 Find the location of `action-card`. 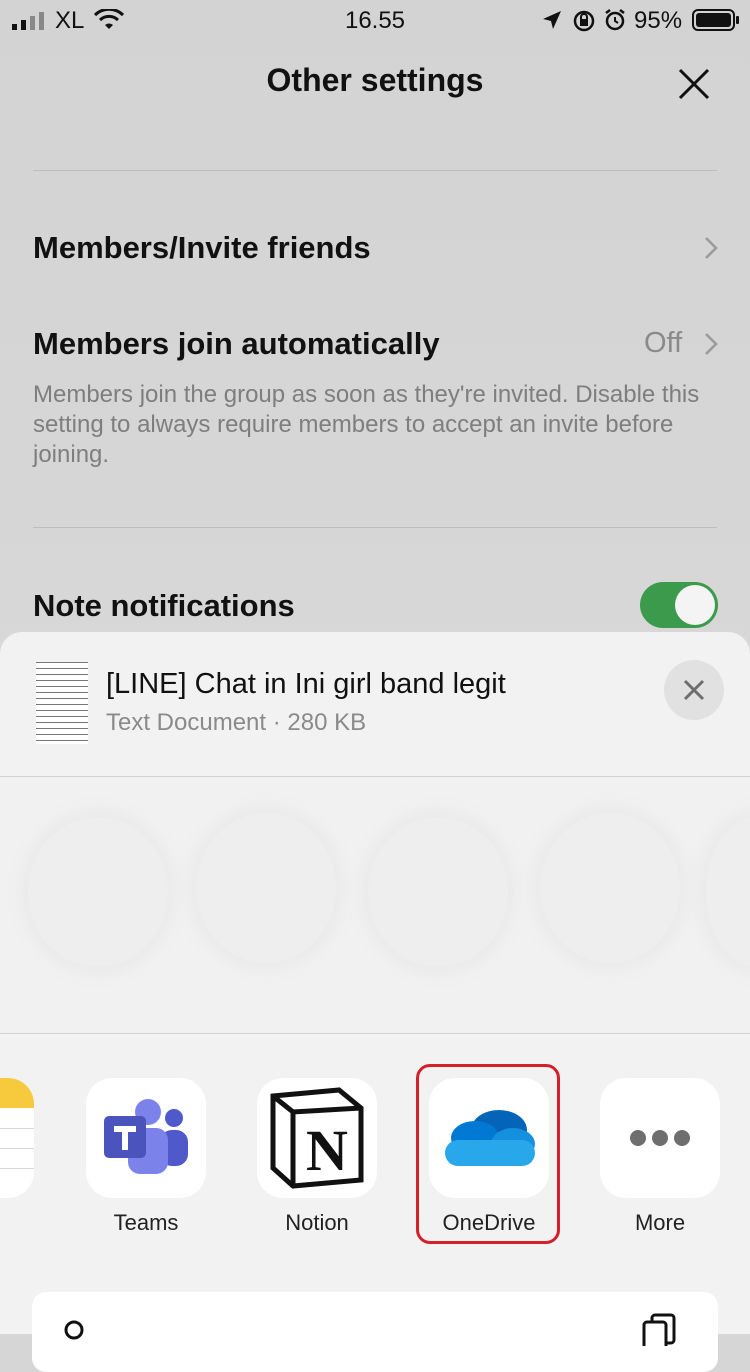

action-card is located at coordinates (375, 1332).